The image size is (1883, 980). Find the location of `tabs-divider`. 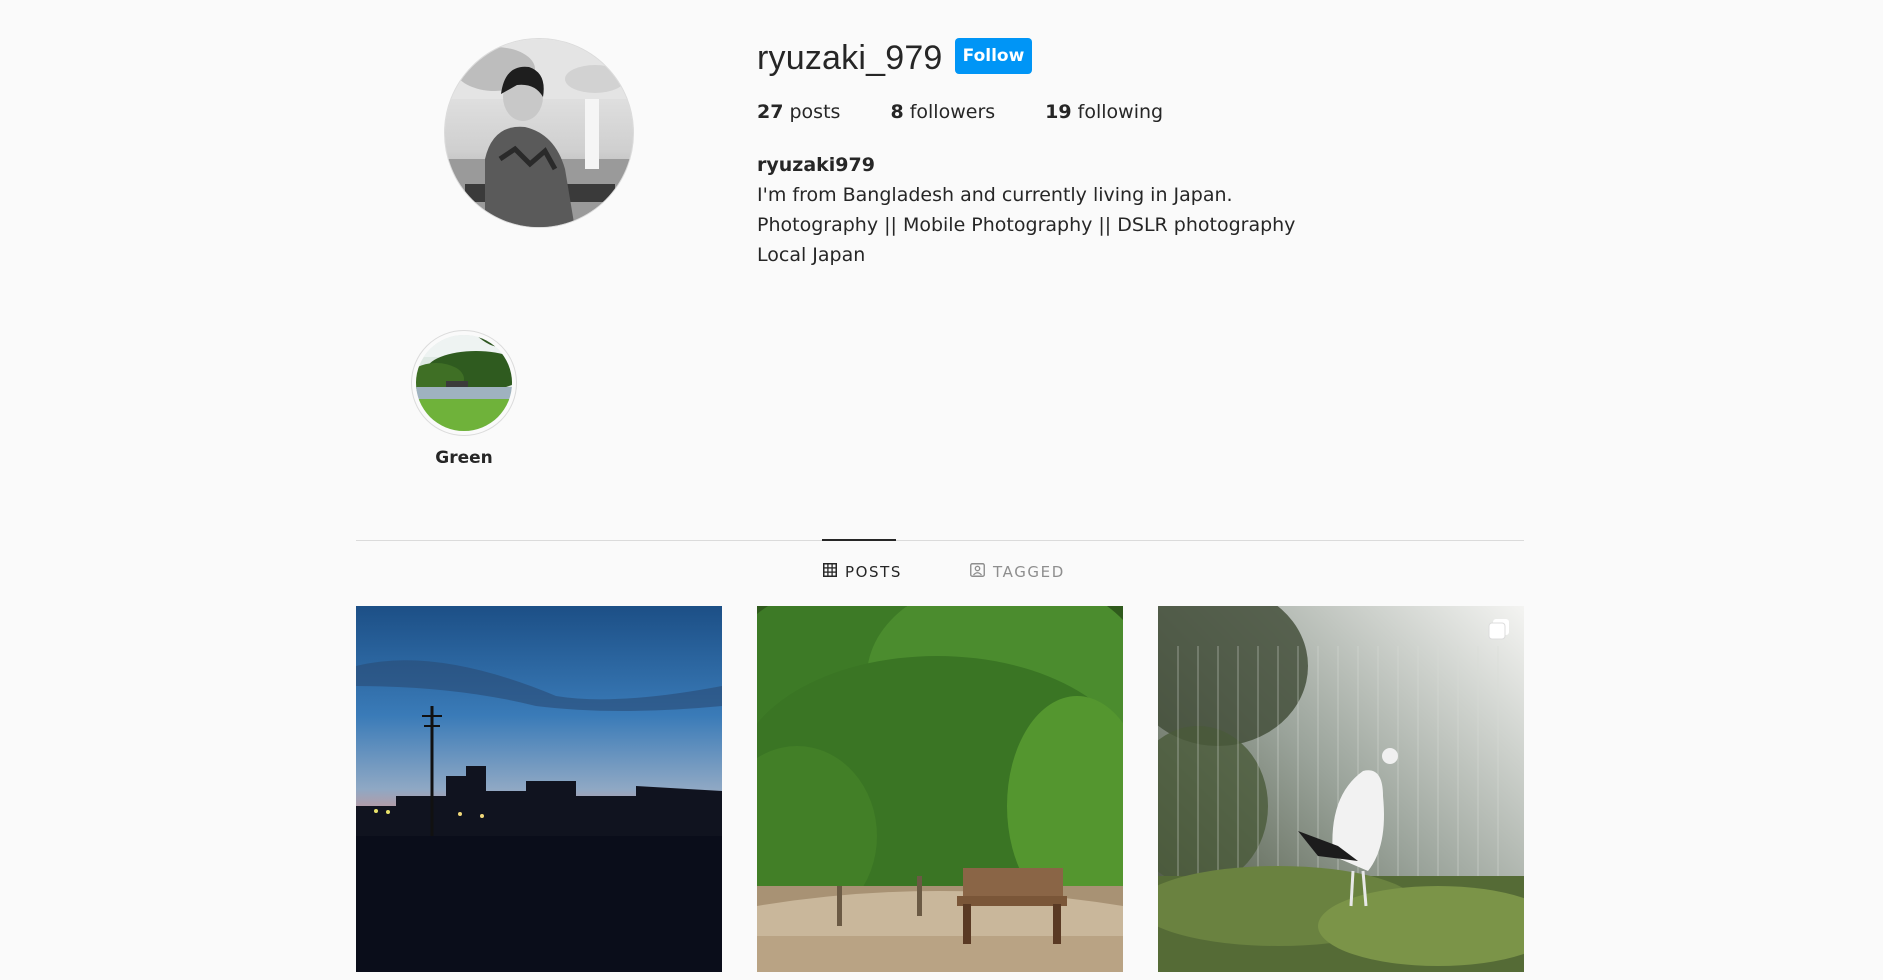

tabs-divider is located at coordinates (940, 540).